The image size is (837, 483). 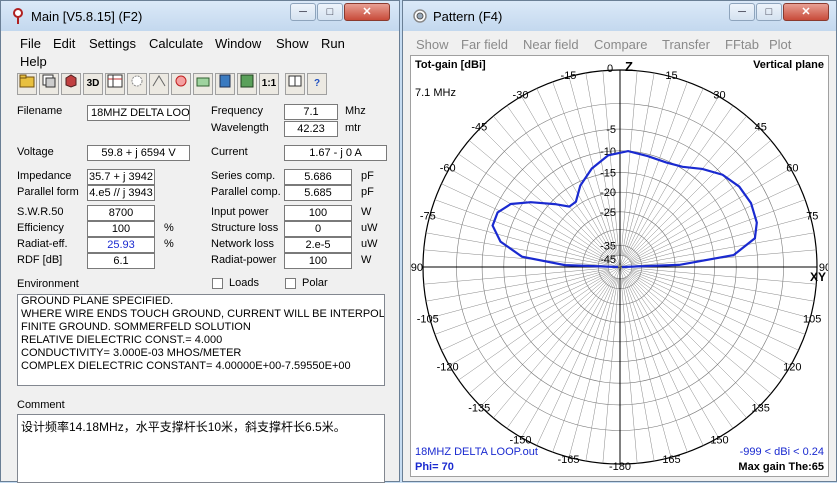 I want to click on db-label: -35, so click(x=608, y=246).